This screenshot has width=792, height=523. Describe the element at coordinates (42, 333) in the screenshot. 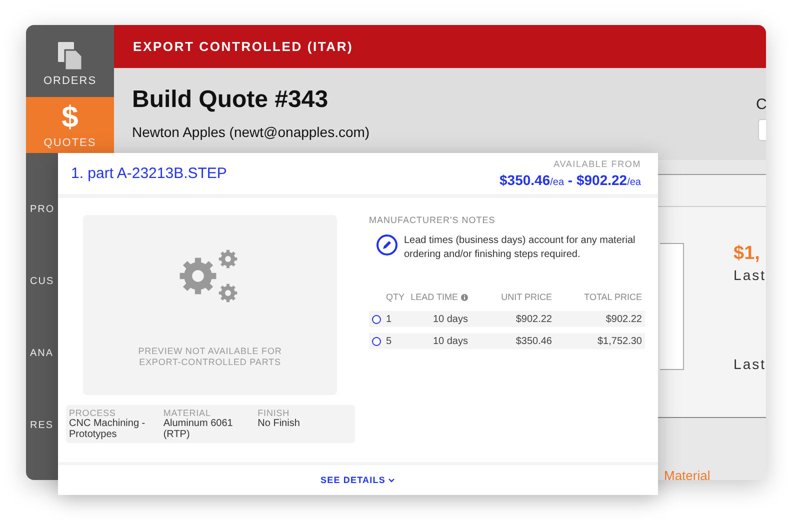

I see `sidebar-item: ANA` at that location.